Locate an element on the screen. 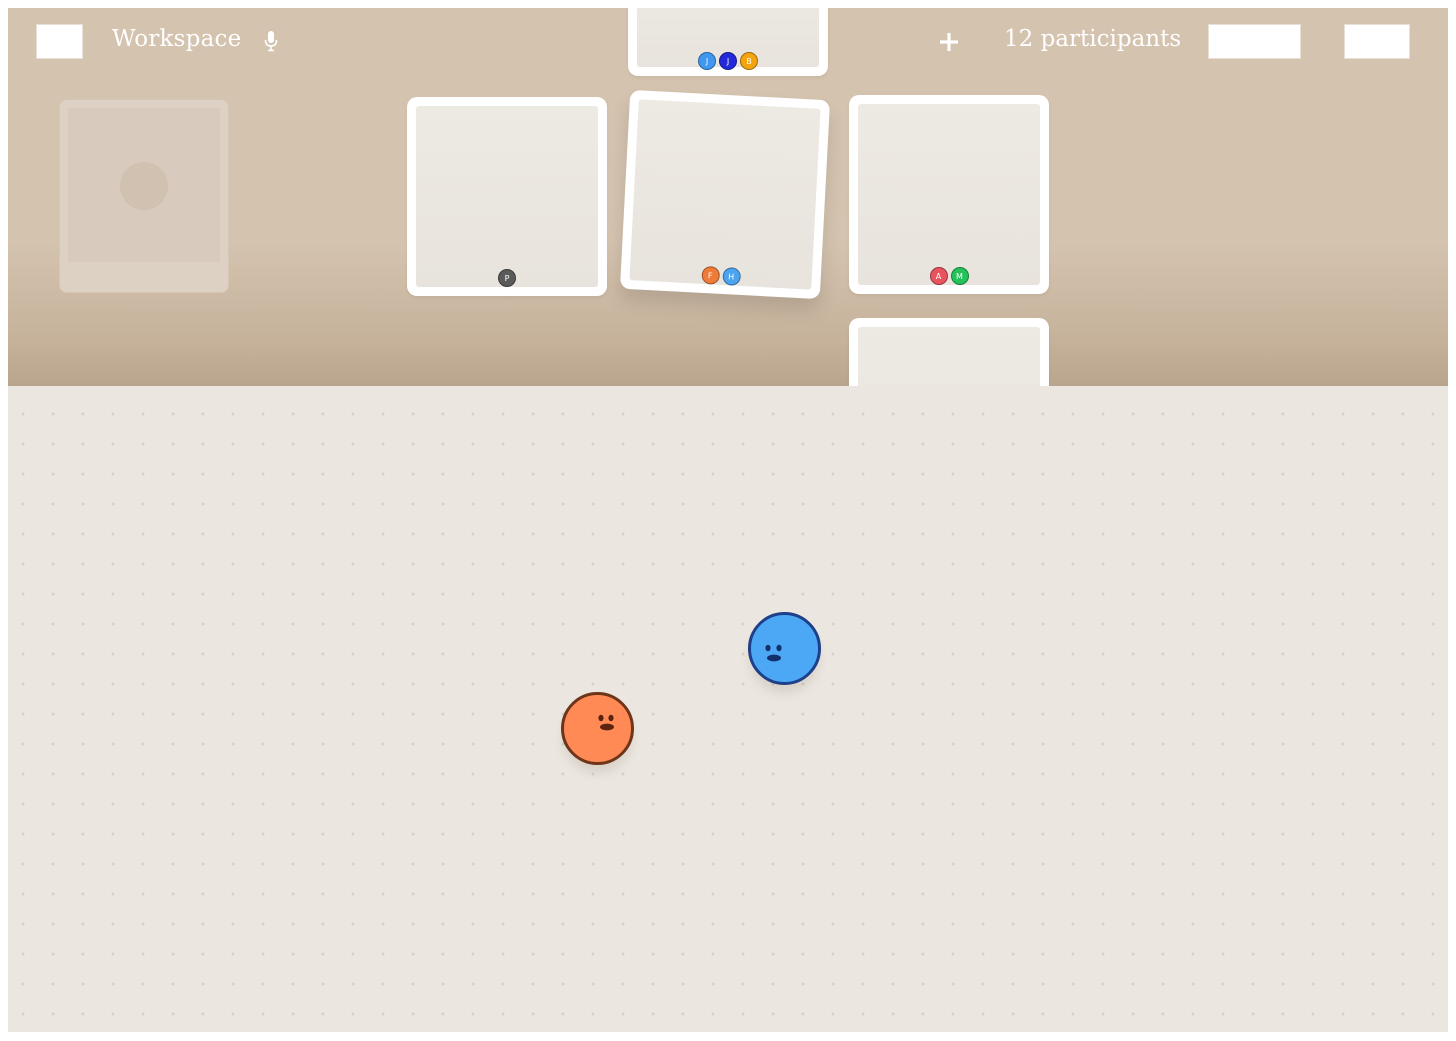 The width and height of the screenshot is (1456, 1041). participant-avatar-m: M is located at coordinates (959, 276).